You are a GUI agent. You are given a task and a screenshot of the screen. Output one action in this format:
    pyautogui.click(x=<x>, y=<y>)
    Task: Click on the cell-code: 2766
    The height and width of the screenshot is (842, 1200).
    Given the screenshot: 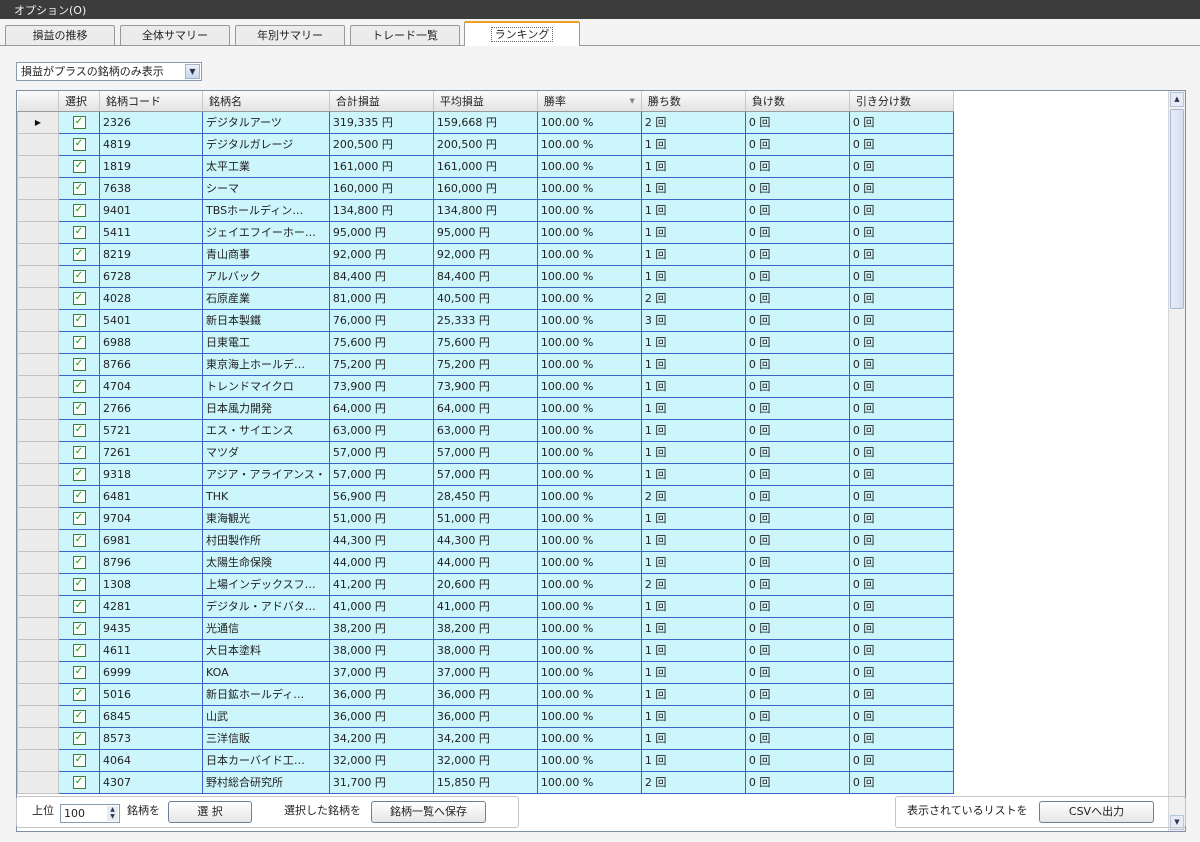 What is the action you would take?
    pyautogui.click(x=151, y=408)
    